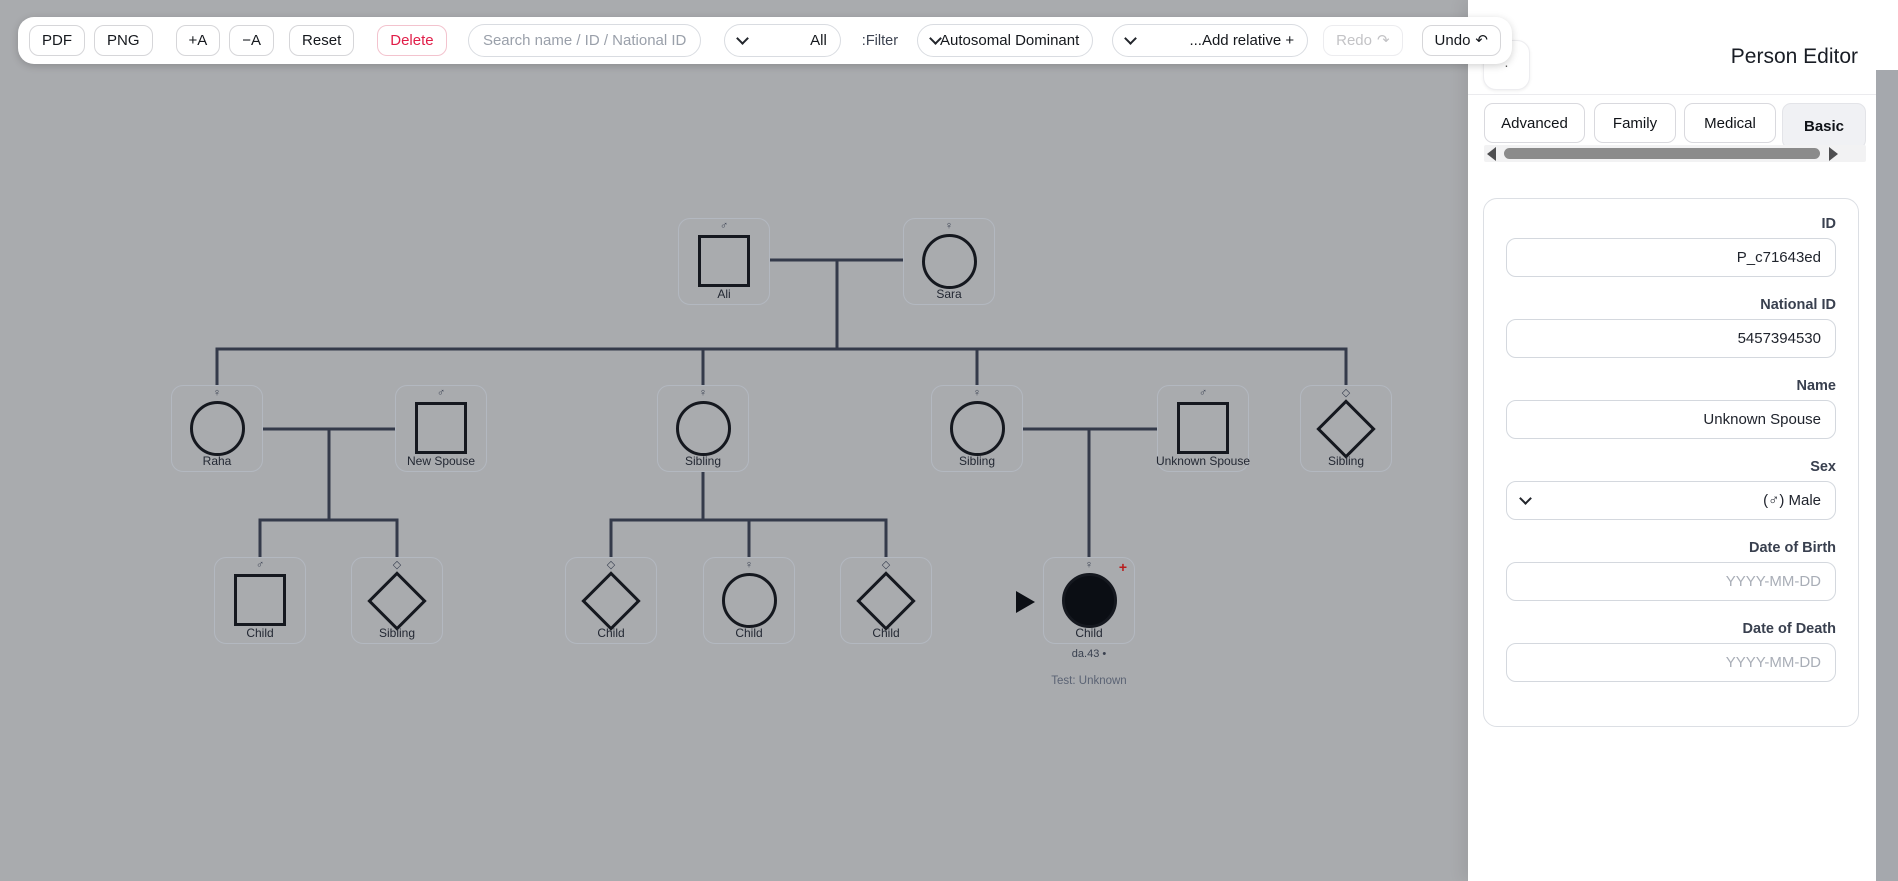  What do you see at coordinates (1025, 602) in the screenshot?
I see `proband-arrow-icon` at bounding box center [1025, 602].